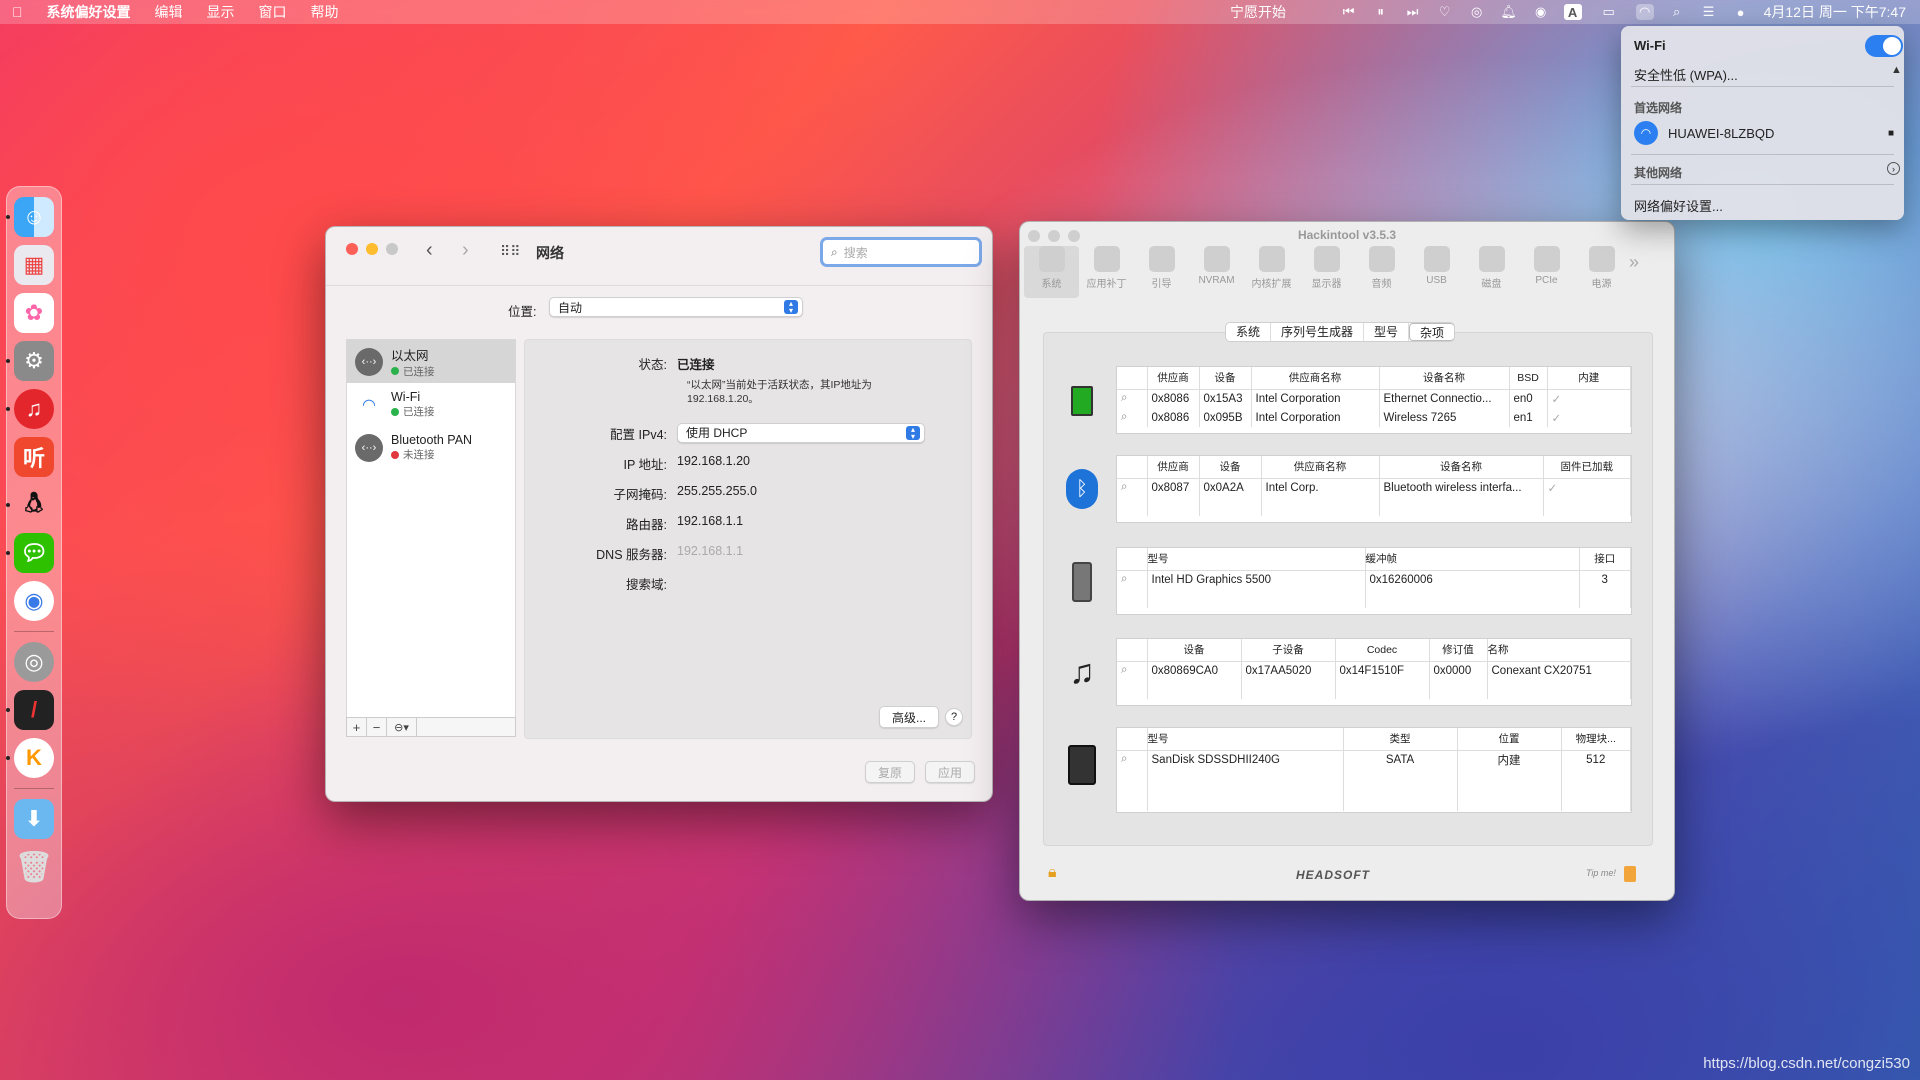  What do you see at coordinates (89, 12) in the screenshot?
I see `menu-app-name: 系统偏好设置` at bounding box center [89, 12].